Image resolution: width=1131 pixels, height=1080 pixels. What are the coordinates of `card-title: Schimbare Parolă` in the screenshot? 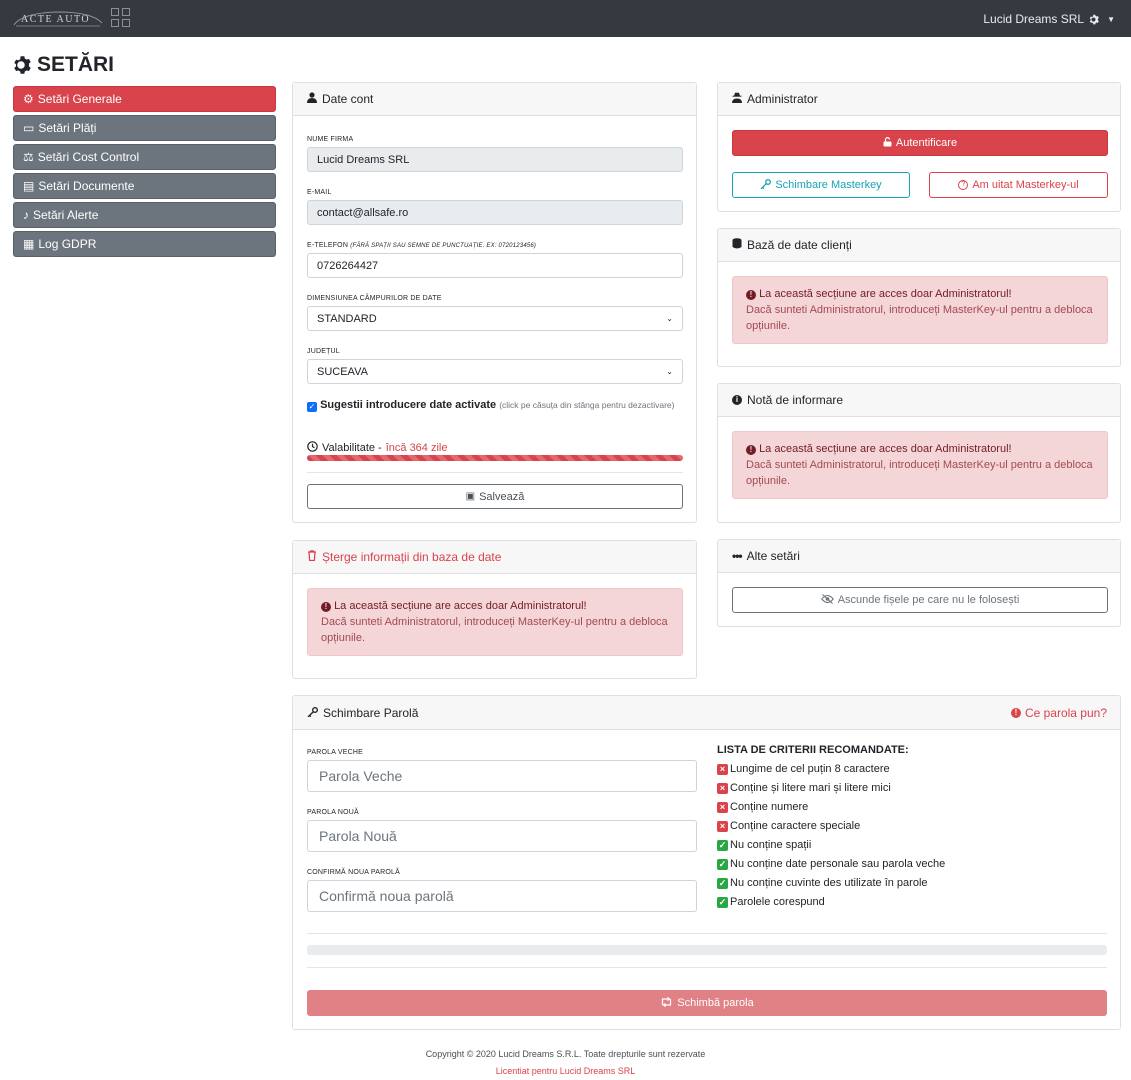 It's located at (371, 712).